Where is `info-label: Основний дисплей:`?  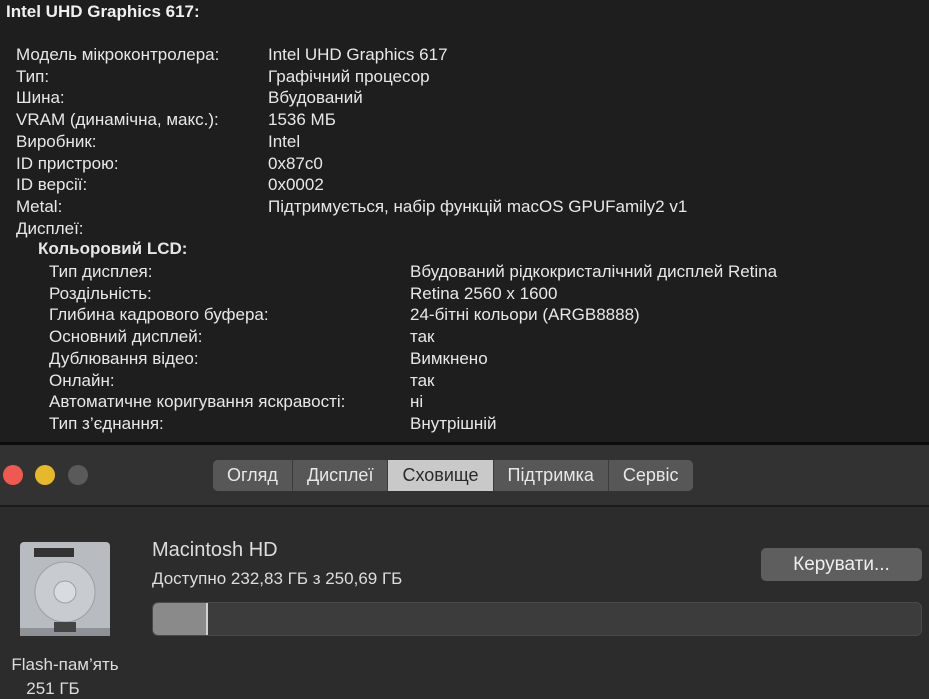
info-label: Основний дисплей: is located at coordinates (126, 337).